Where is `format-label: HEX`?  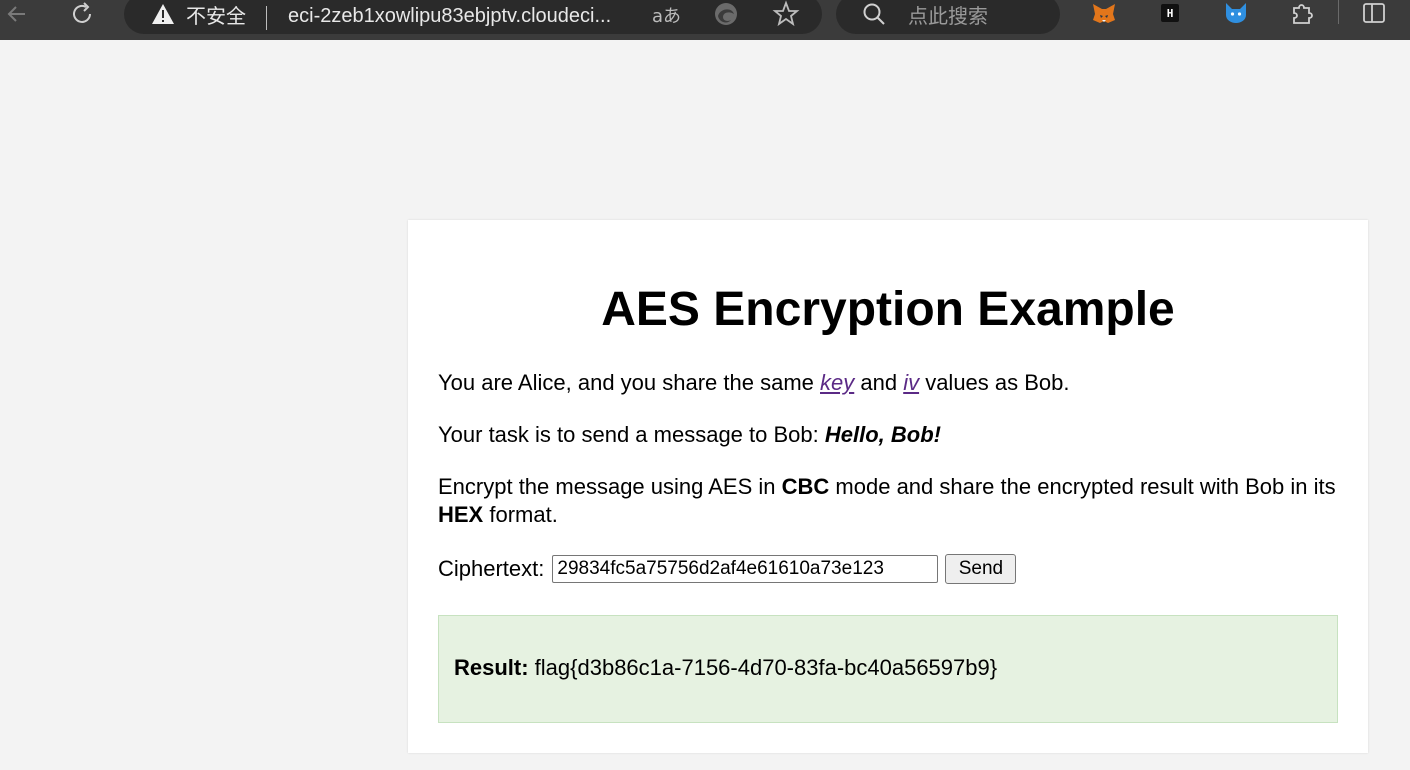 format-label: HEX is located at coordinates (461, 514).